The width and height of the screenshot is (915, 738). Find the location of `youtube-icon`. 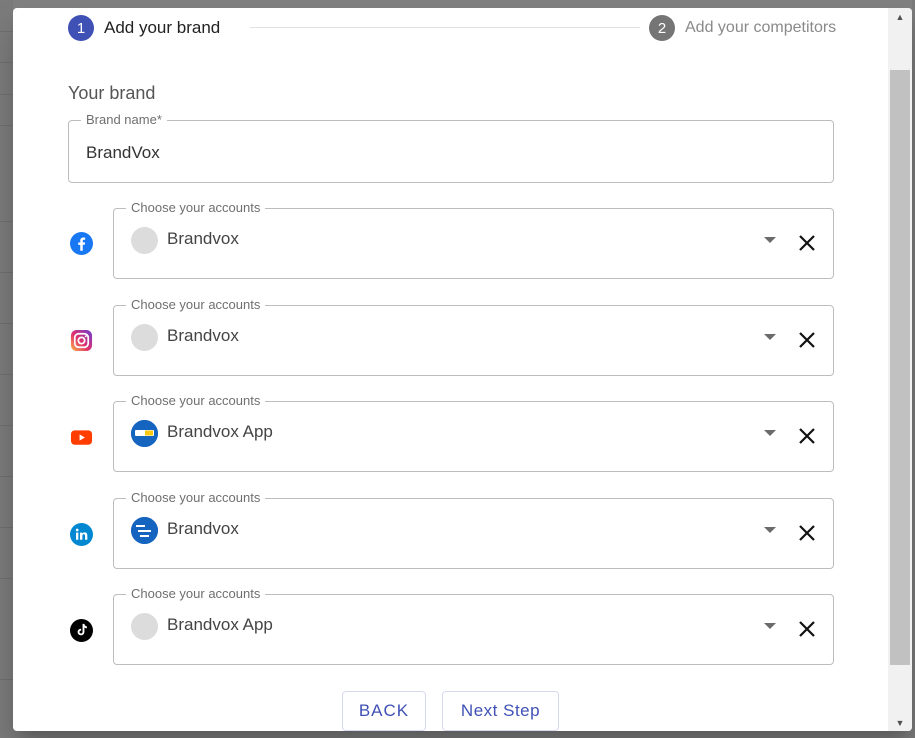

youtube-icon is located at coordinates (81, 437).